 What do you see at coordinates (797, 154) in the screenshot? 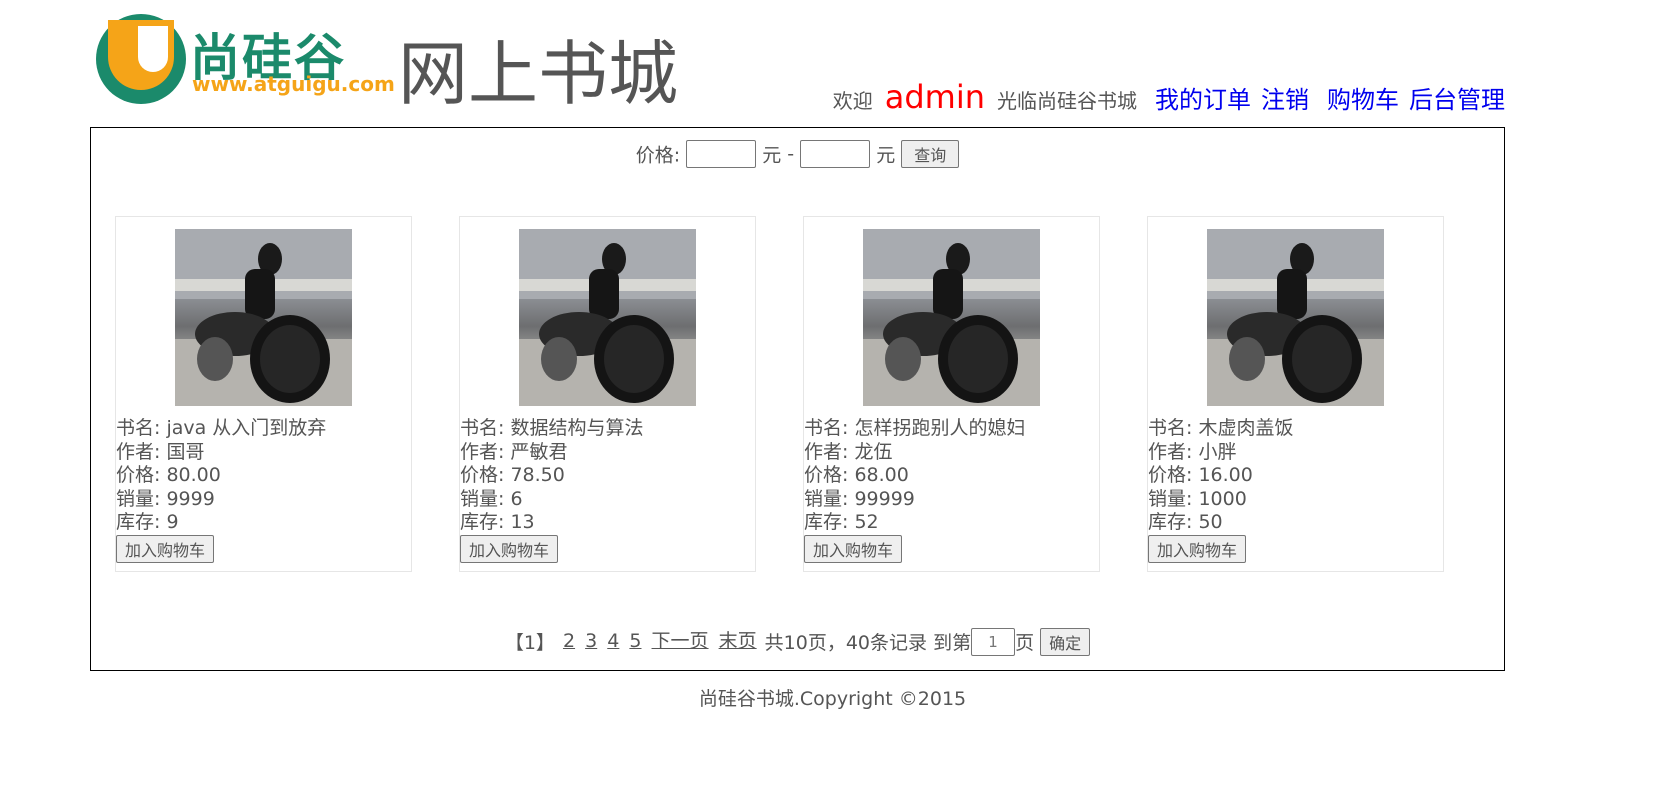
I see `price-search: 价格: 元 - 元 查询` at bounding box center [797, 154].